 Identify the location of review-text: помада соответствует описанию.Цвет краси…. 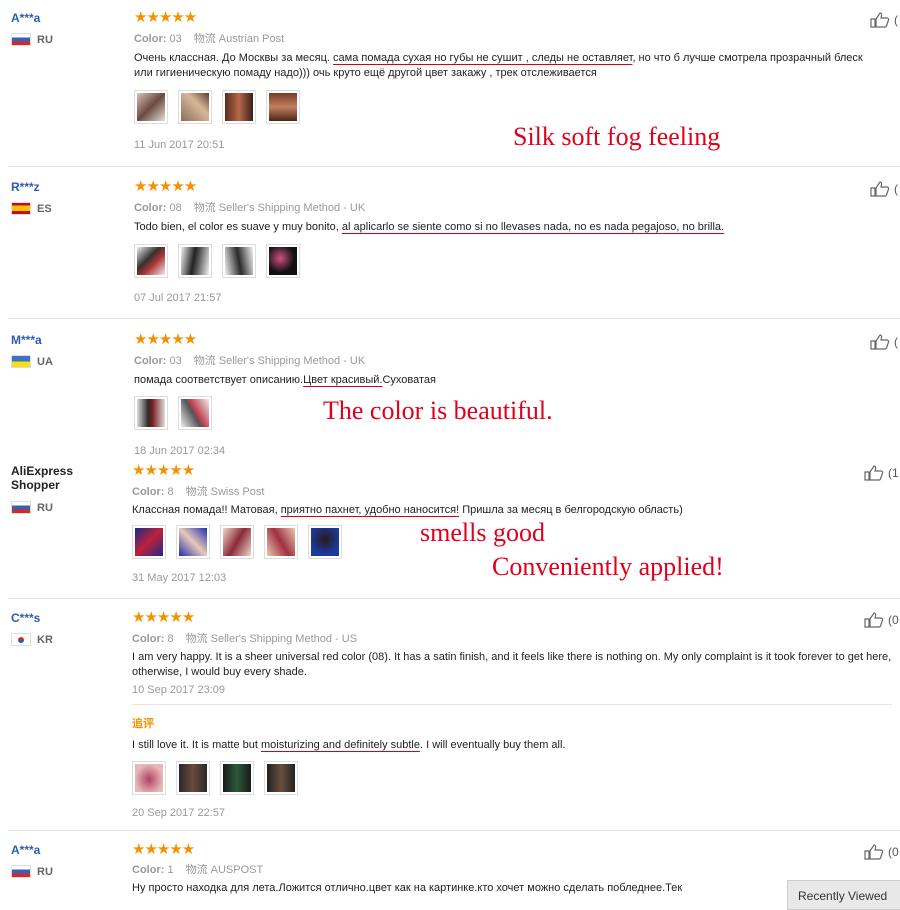
(285, 380).